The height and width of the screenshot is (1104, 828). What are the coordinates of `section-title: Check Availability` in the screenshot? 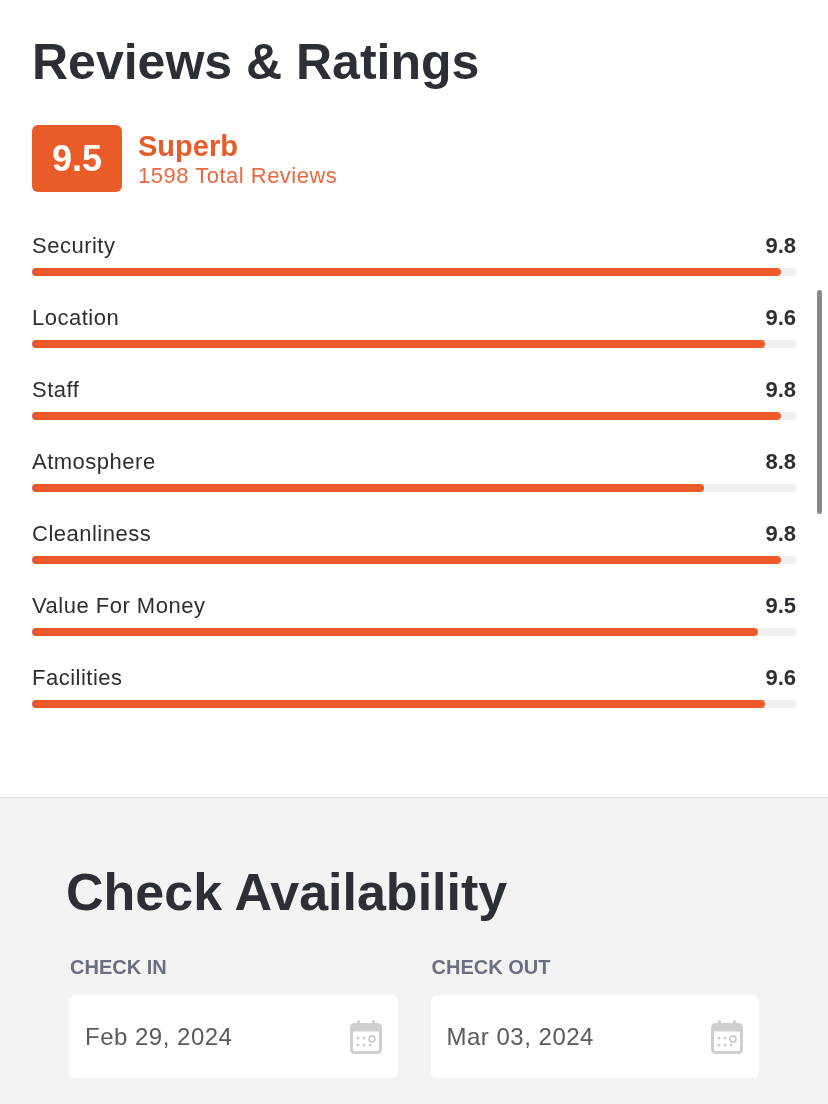 It's located at (287, 892).